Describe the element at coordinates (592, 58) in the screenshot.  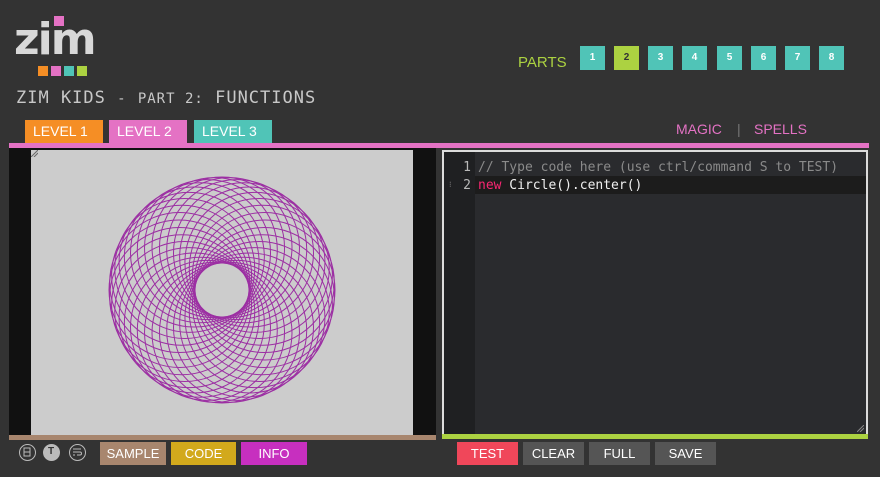
I see `part-button-1: 1` at that location.